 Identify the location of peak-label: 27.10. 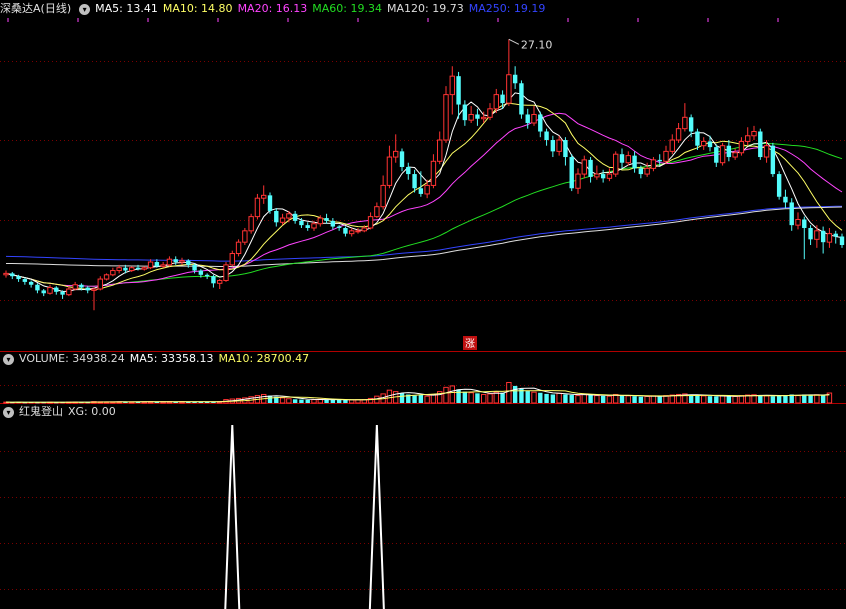
(537, 44).